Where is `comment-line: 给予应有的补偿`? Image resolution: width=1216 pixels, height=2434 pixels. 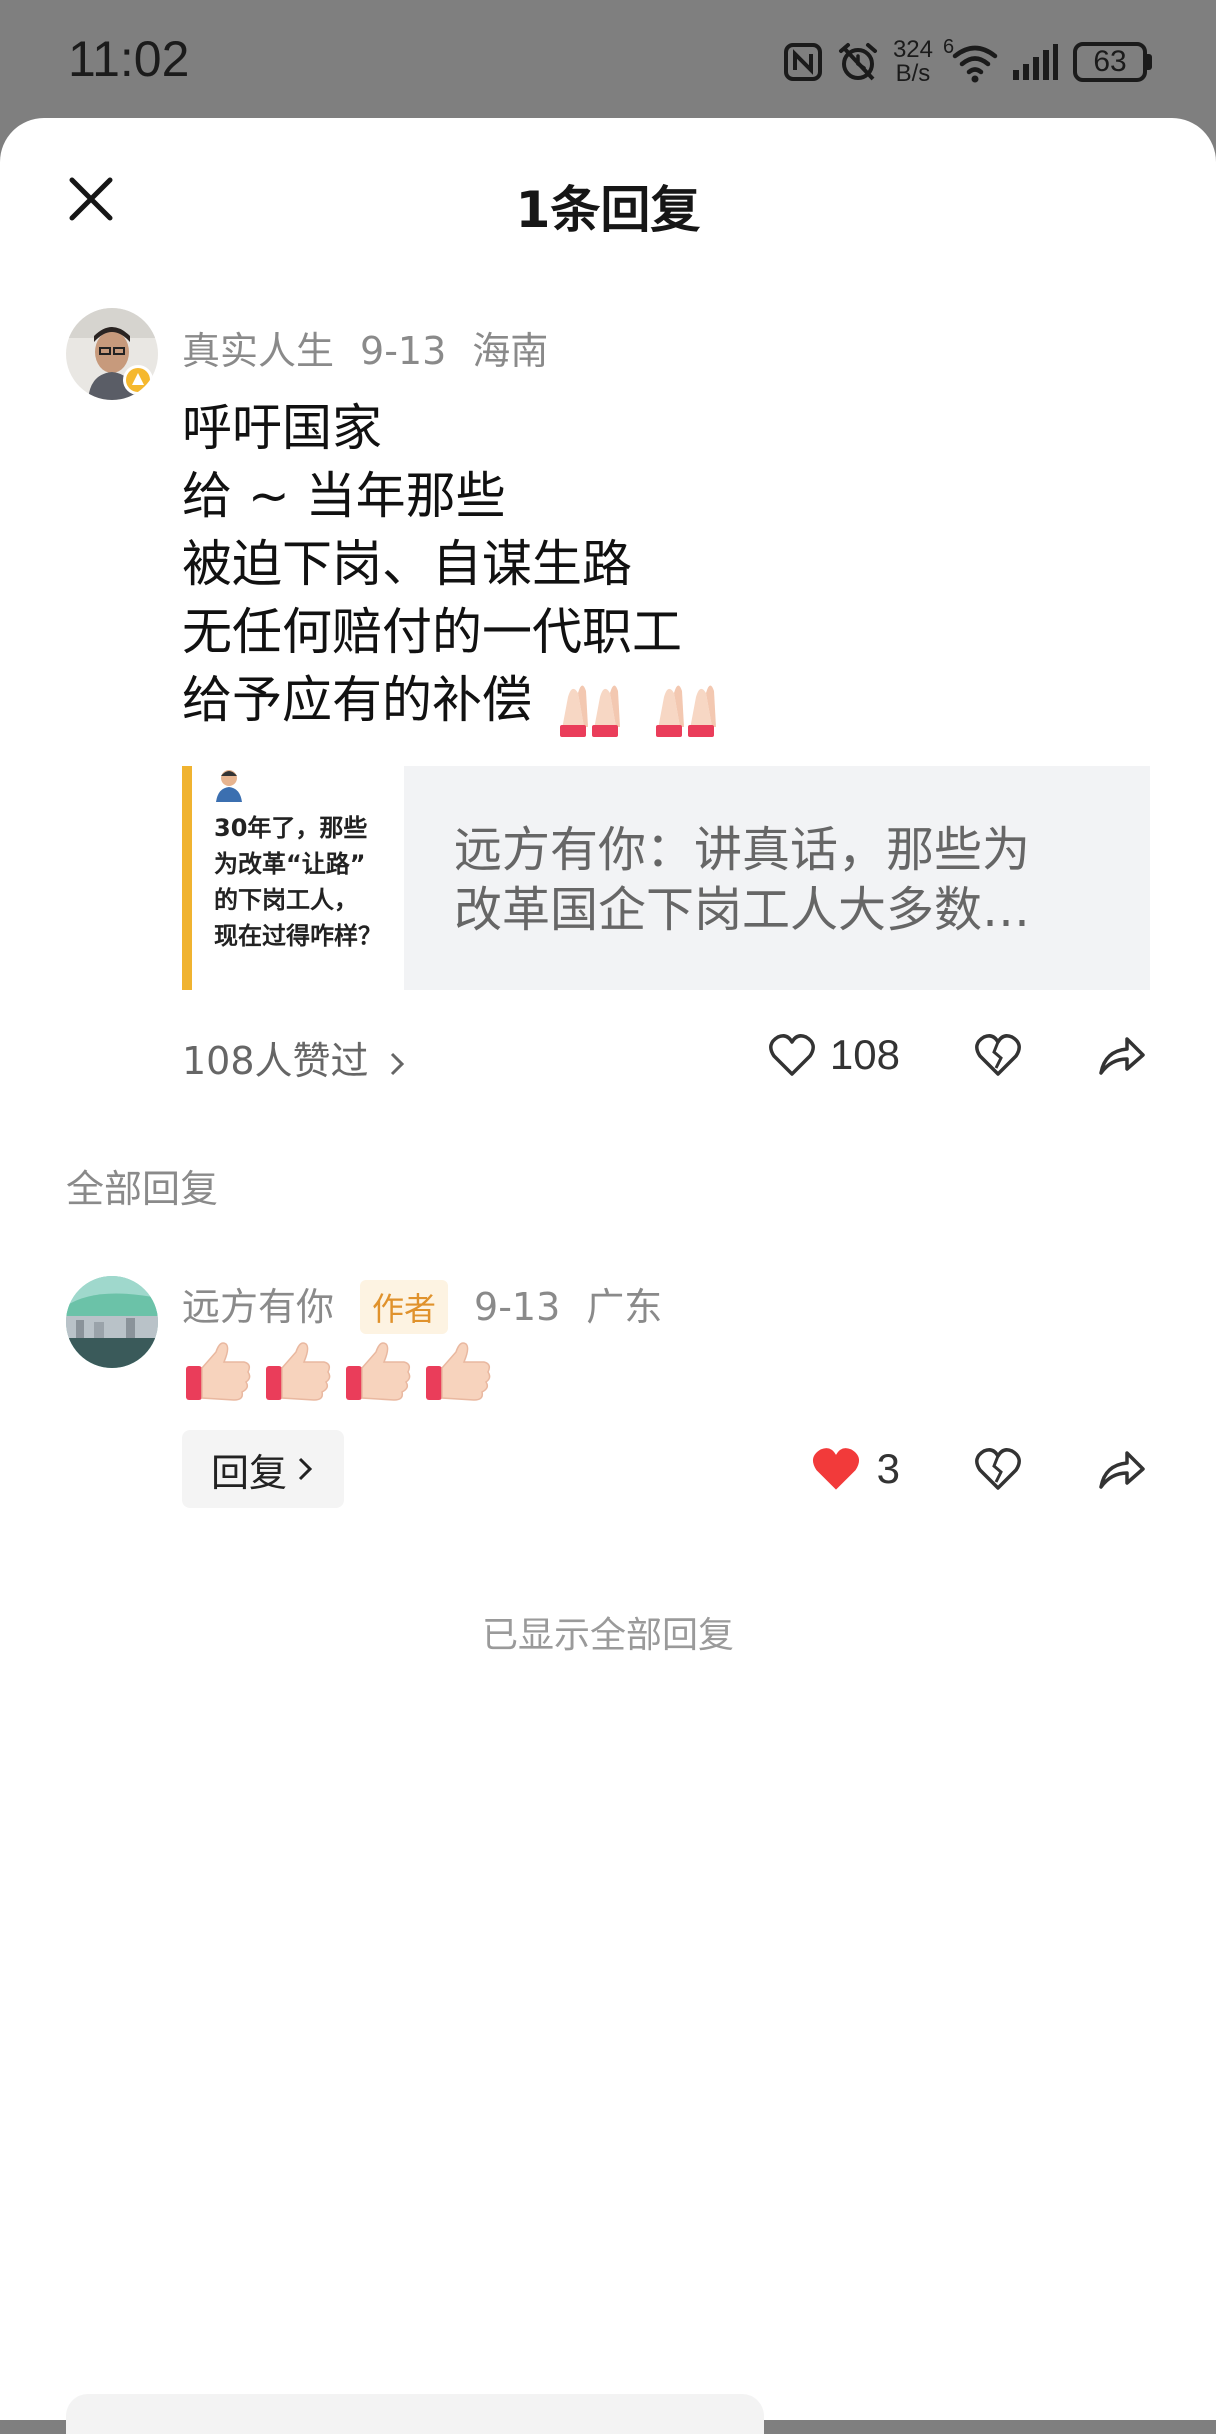 comment-line: 给予应有的补偿 is located at coordinates (357, 700).